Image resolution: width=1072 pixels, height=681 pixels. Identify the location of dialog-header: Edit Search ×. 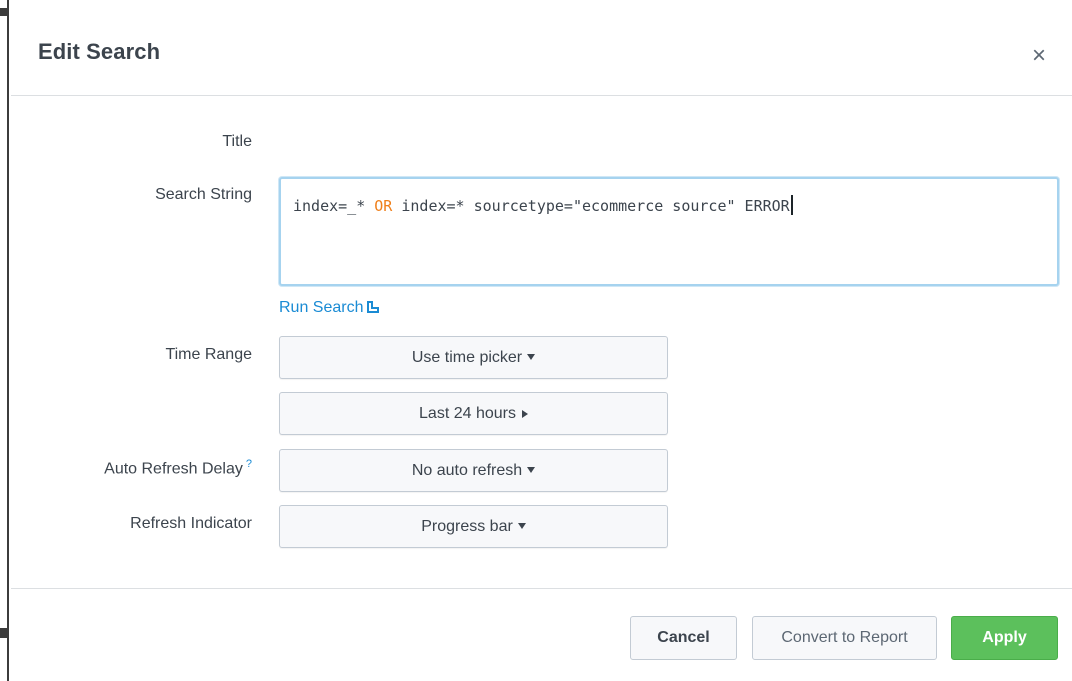
(541, 48).